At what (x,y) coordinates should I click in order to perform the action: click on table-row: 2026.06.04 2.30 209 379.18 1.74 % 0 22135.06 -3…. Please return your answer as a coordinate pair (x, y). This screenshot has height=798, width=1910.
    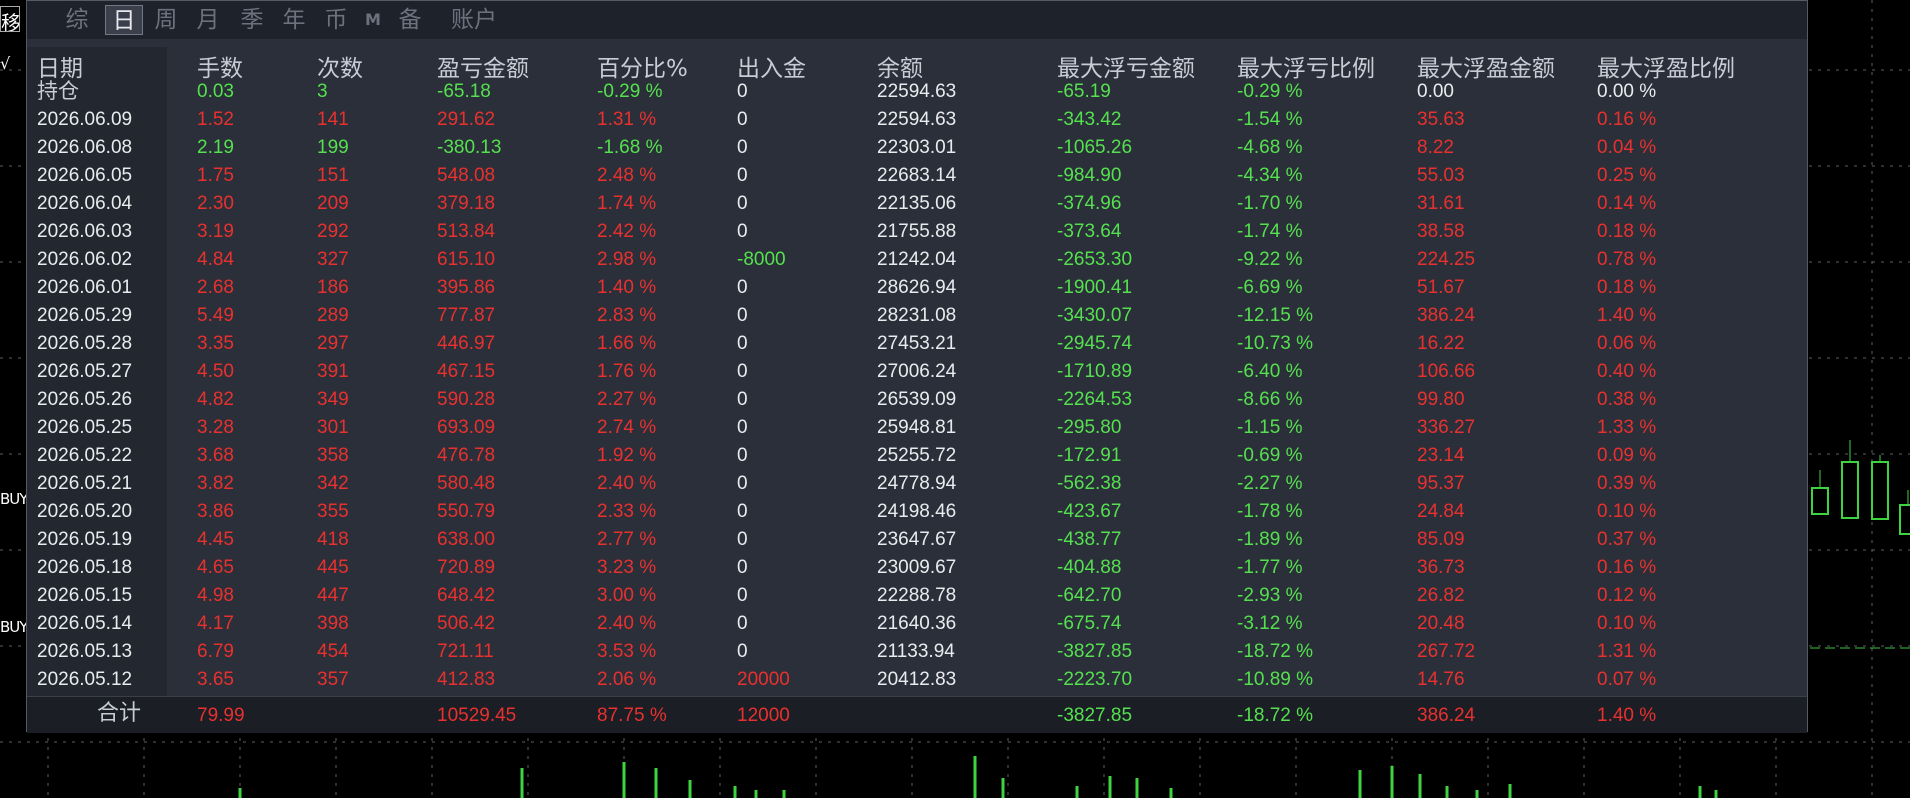
    Looking at the image, I should click on (917, 207).